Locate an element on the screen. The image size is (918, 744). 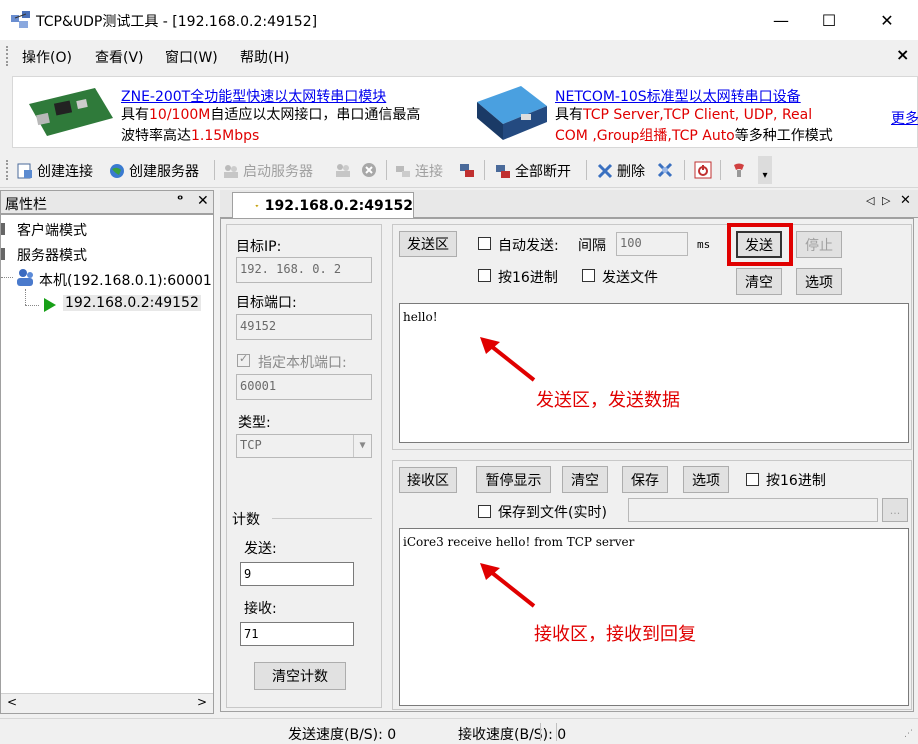
maximize-button: ☐ is located at coordinates (829, 20).